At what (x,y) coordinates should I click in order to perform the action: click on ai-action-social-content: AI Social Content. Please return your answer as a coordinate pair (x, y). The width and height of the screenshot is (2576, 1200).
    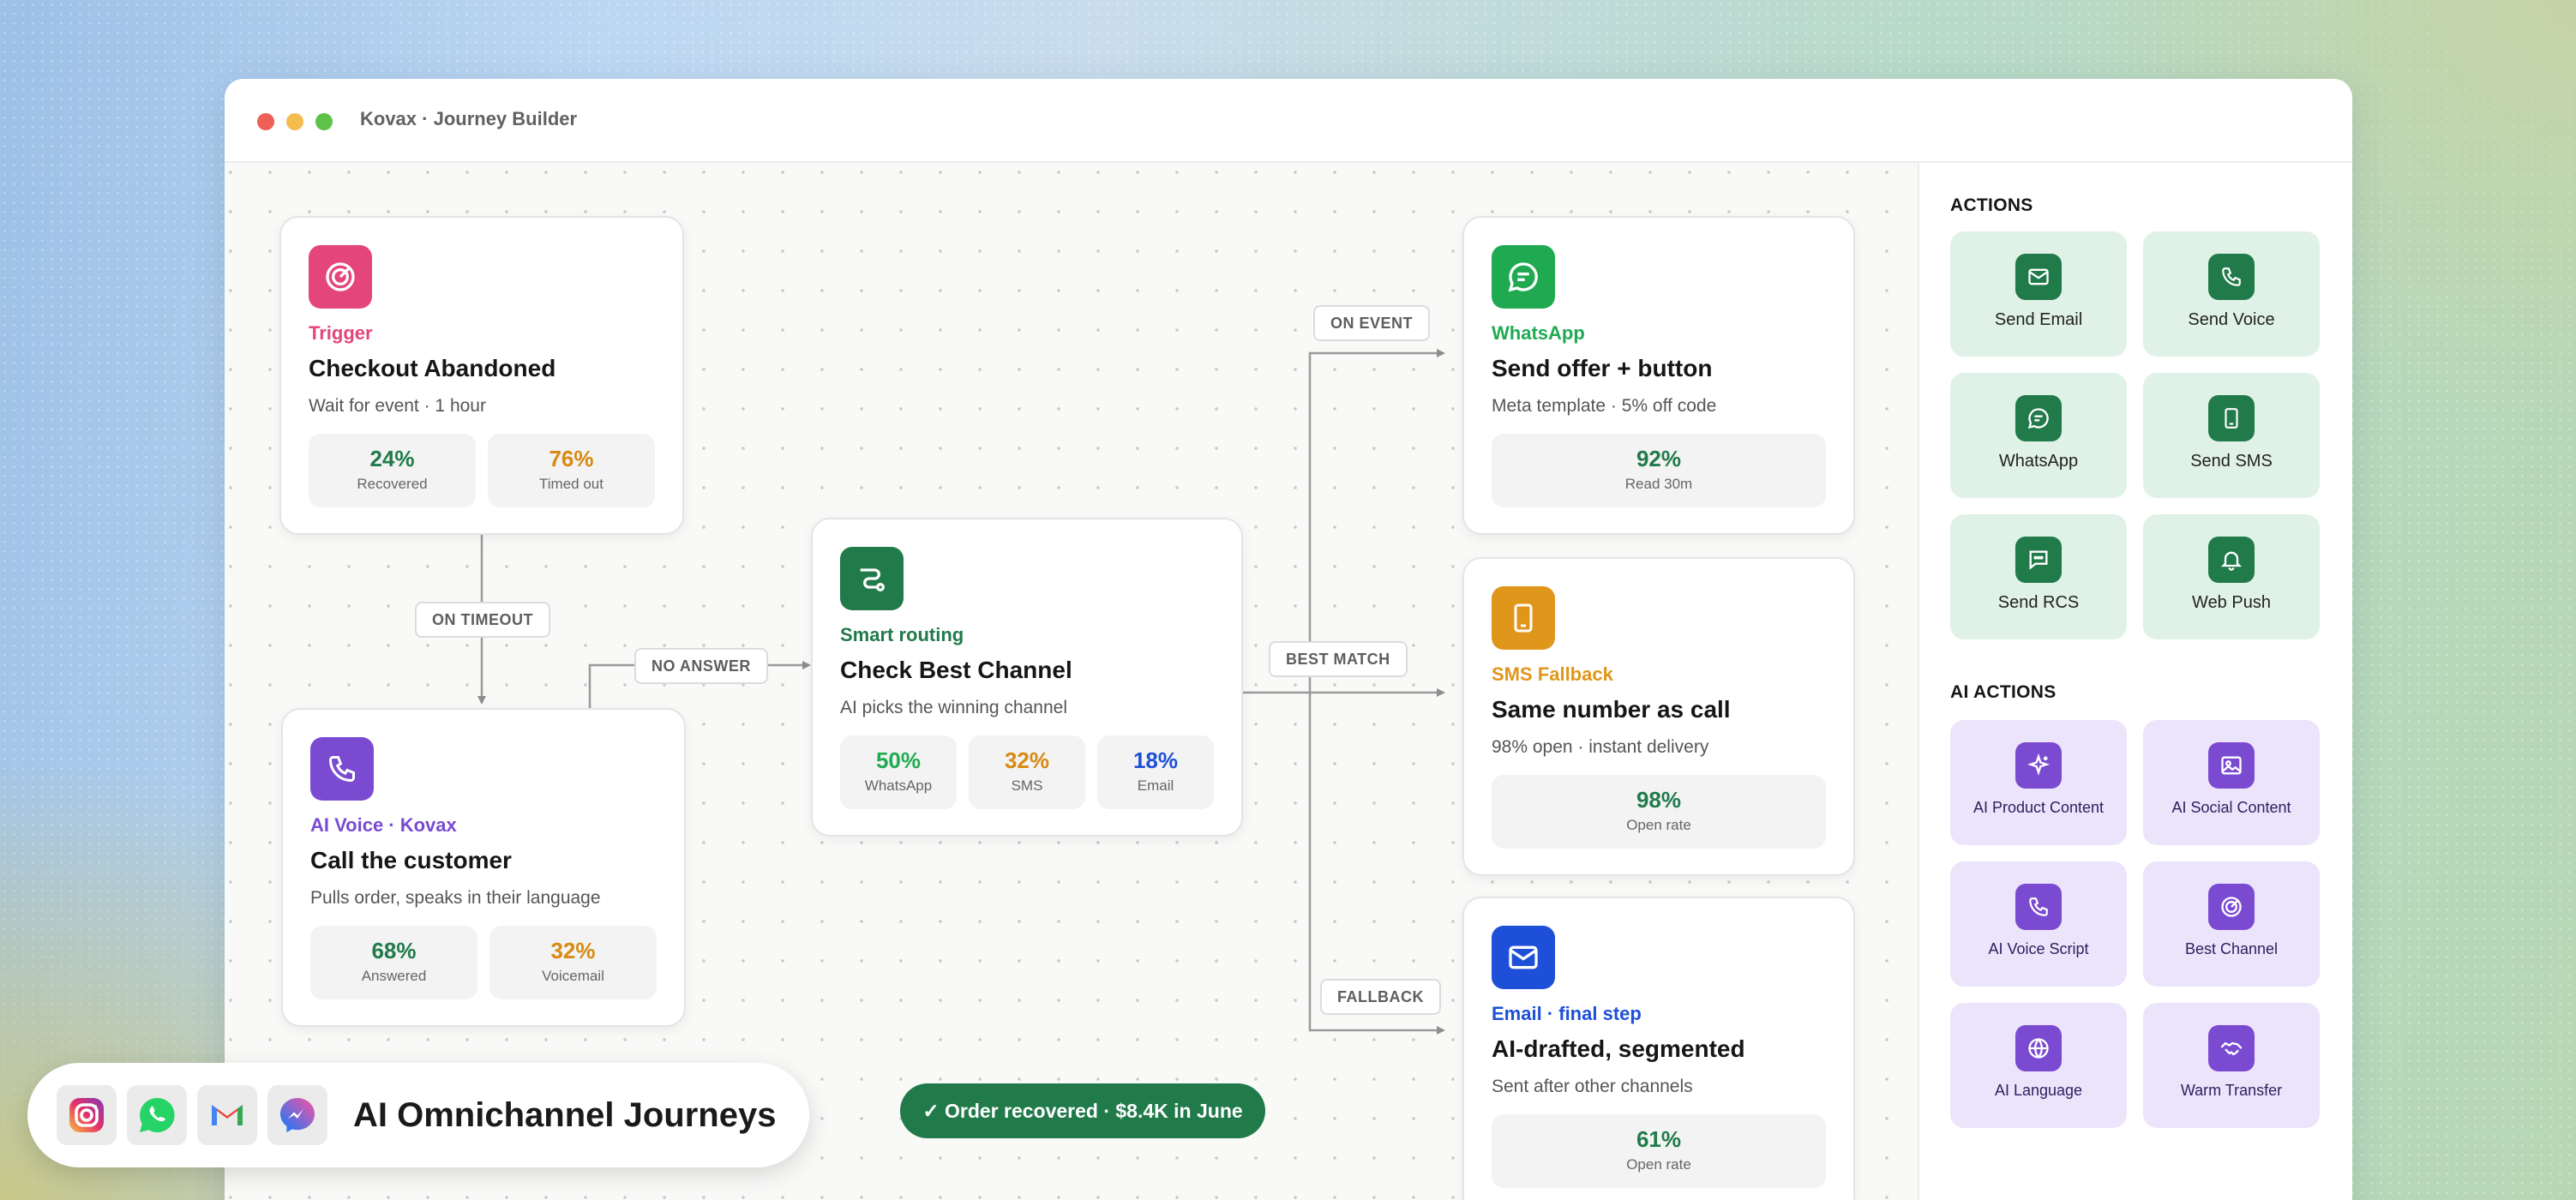
    Looking at the image, I should click on (2231, 782).